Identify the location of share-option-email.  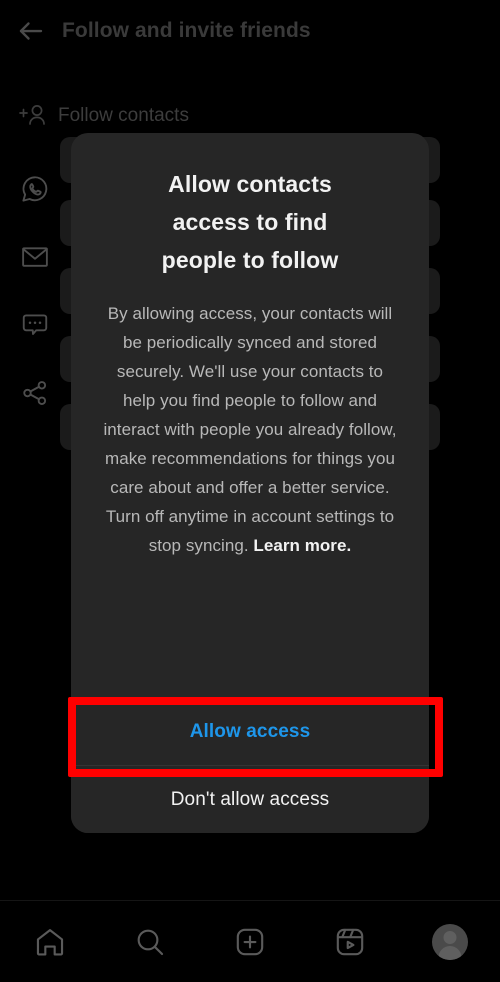
(40, 257).